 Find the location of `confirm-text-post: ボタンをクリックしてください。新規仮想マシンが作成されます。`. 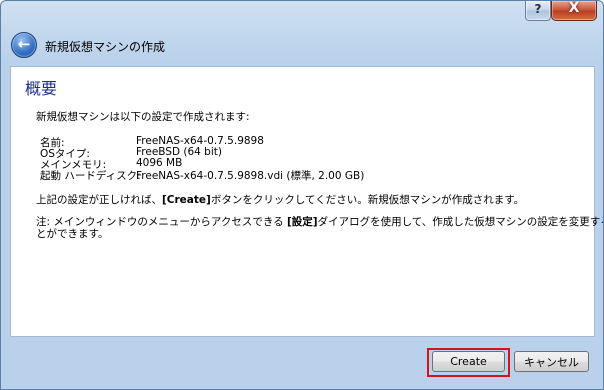

confirm-text-post: ボタンをクリックしてください。新規仮想マシンが作成されます。 is located at coordinates (367, 200).